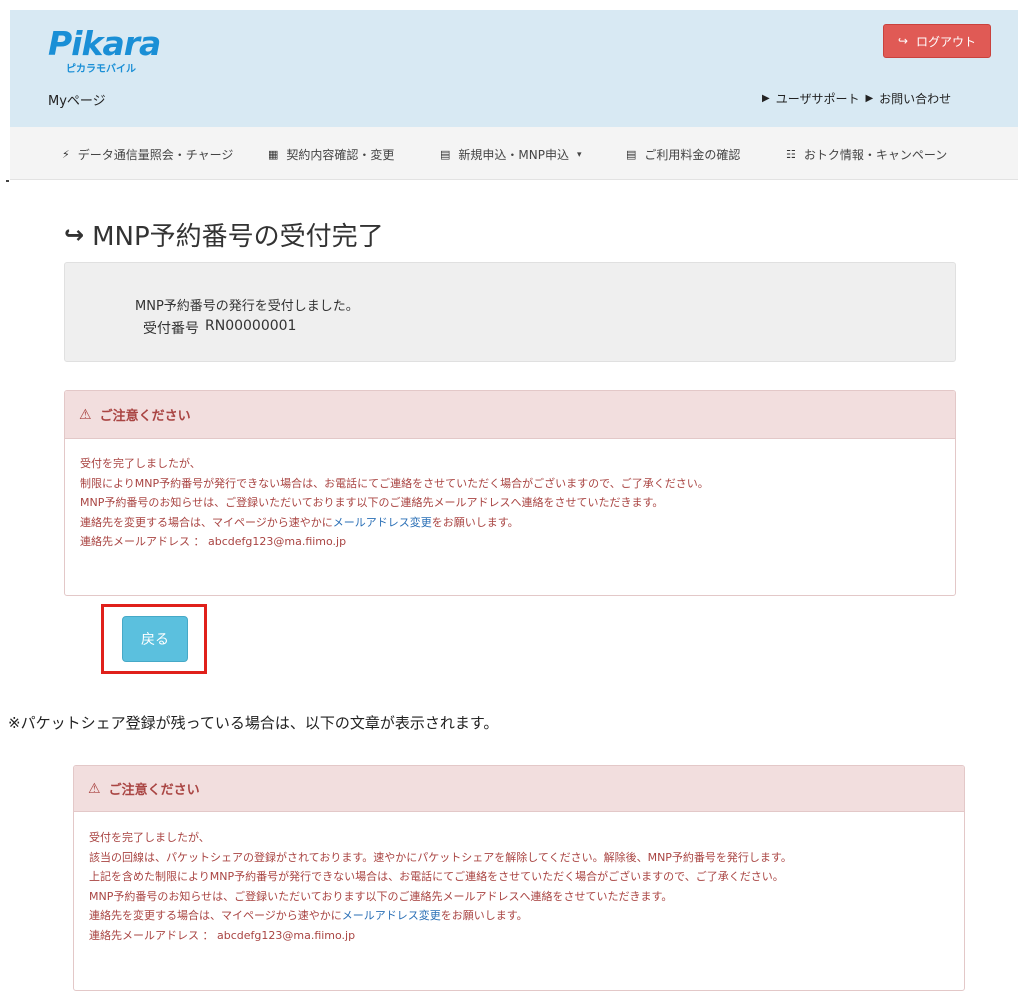 The height and width of the screenshot is (1008, 1028). Describe the element at coordinates (692, 155) in the screenshot. I see `nav-item-label: ご利用料金の確認` at that location.